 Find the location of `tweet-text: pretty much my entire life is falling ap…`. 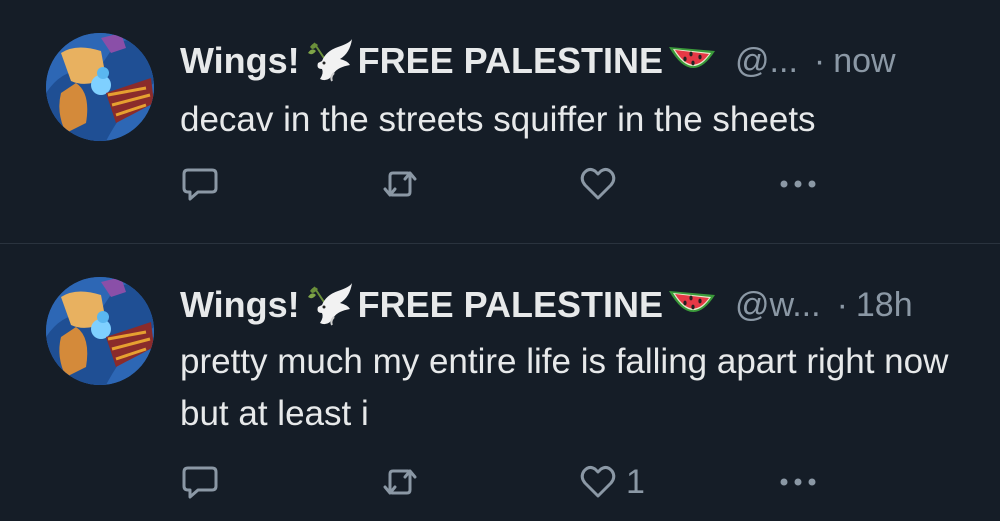

tweet-text: pretty much my entire life is falling ap… is located at coordinates (564, 387).